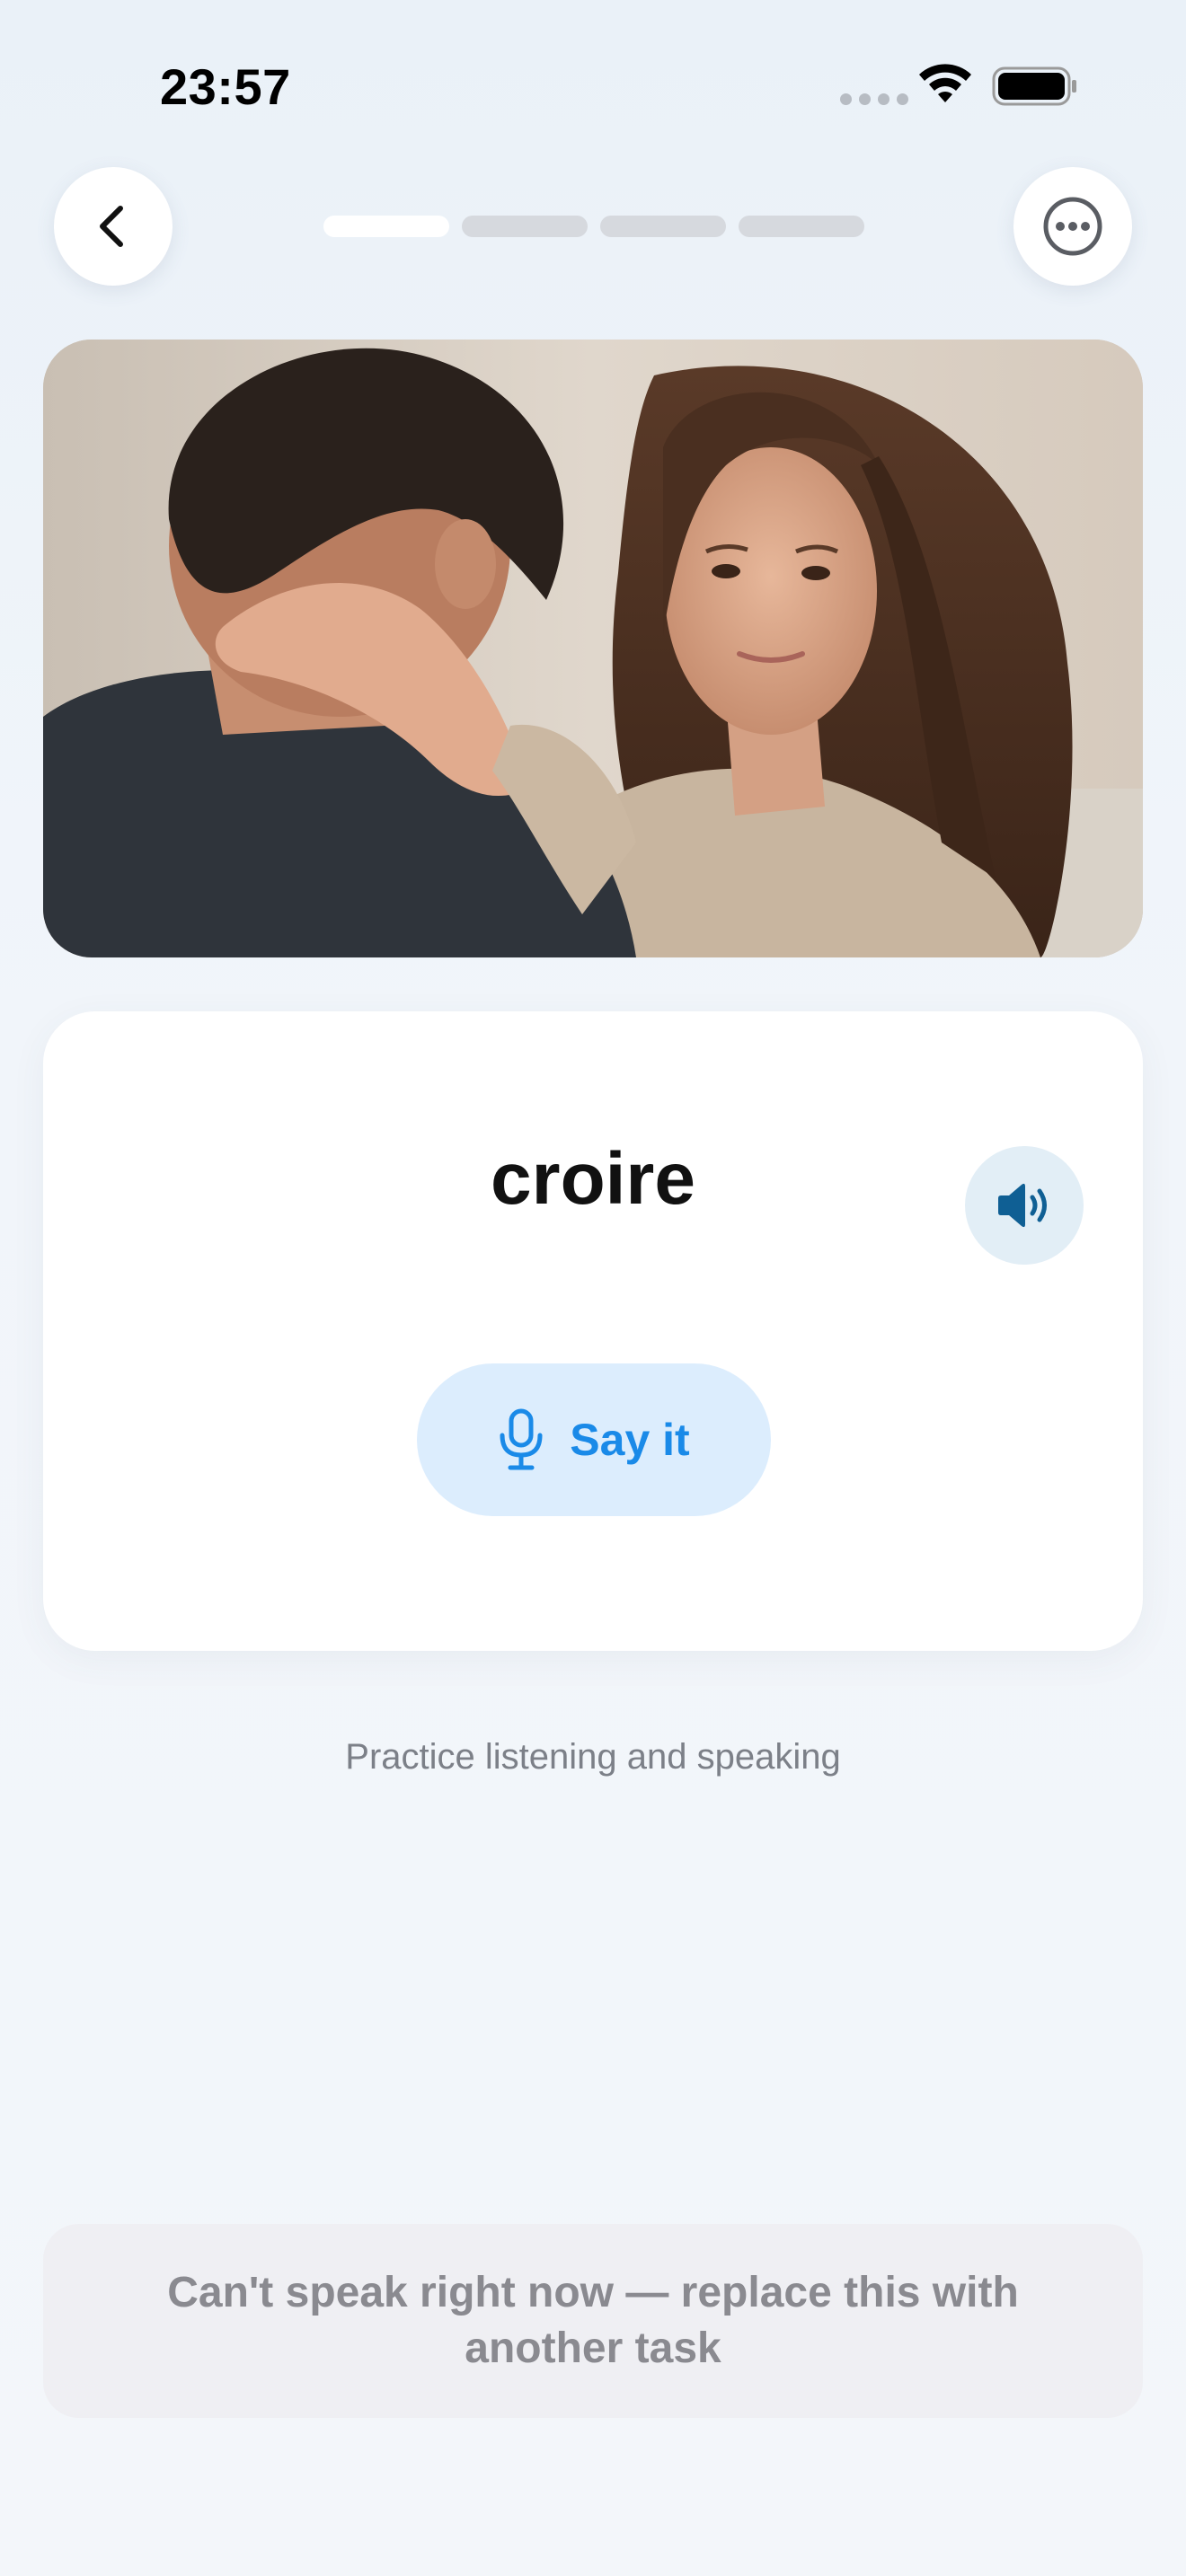  I want to click on speaker-wave-icon, so click(1022, 1205).